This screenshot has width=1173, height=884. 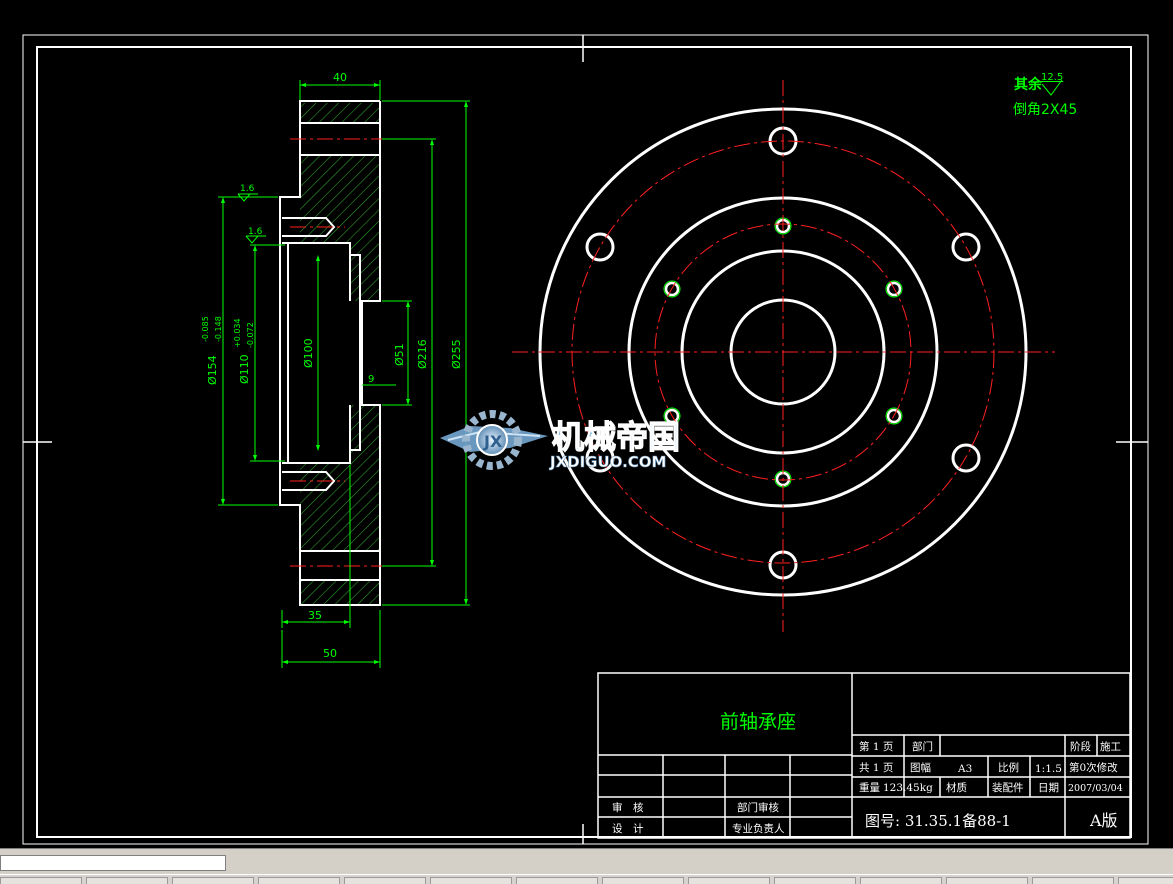 What do you see at coordinates (205, 329) in the screenshot?
I see `dim-phi154-tol-upper: -0.085` at bounding box center [205, 329].